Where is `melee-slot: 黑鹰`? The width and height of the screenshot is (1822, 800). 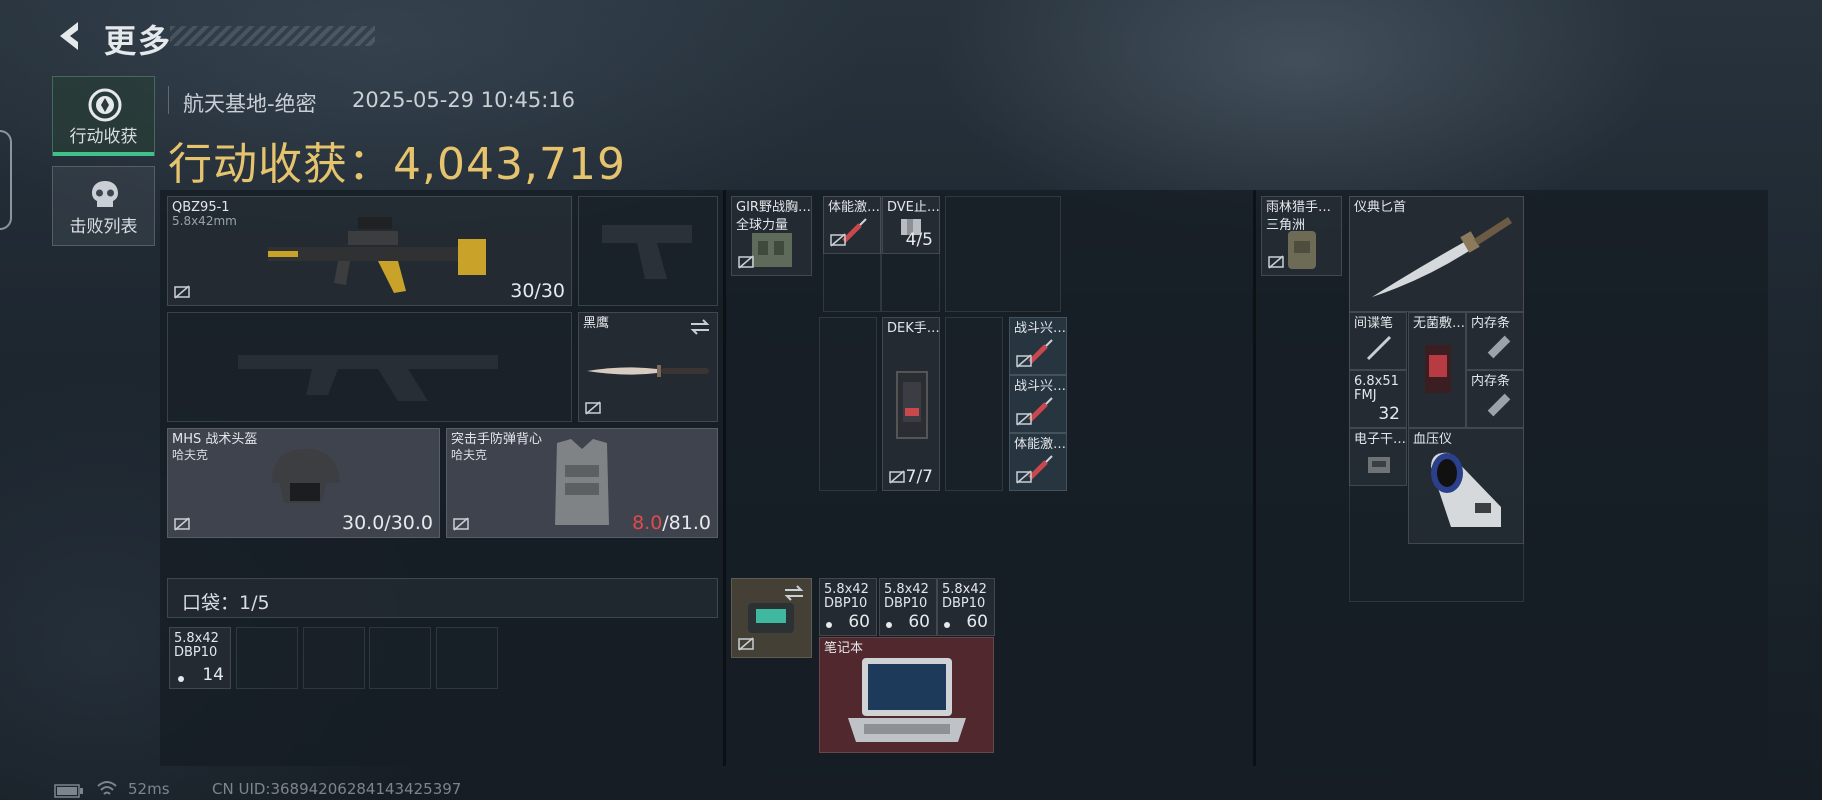 melee-slot: 黑鹰 is located at coordinates (648, 367).